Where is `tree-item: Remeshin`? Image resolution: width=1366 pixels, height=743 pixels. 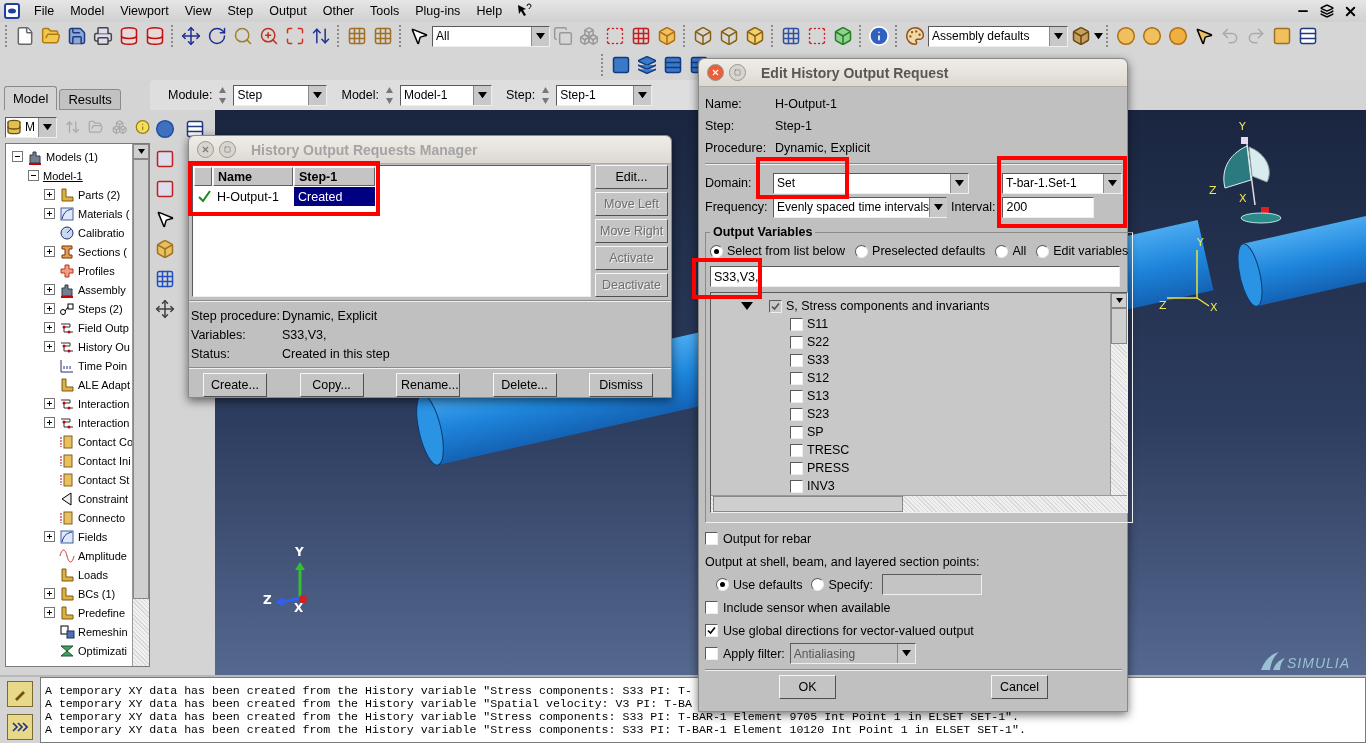 tree-item: Remeshin is located at coordinates (103, 631).